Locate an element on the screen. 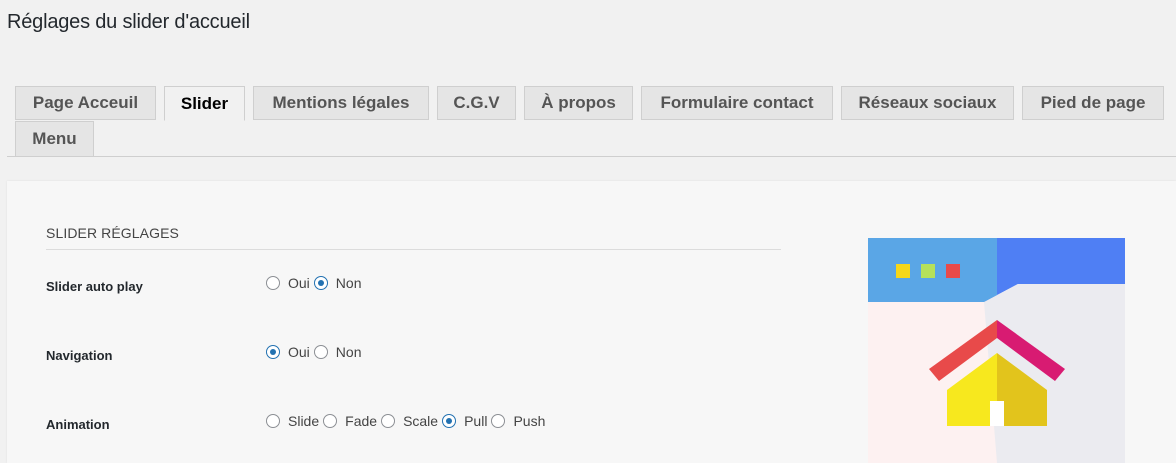  option-label: Scale is located at coordinates (421, 421).